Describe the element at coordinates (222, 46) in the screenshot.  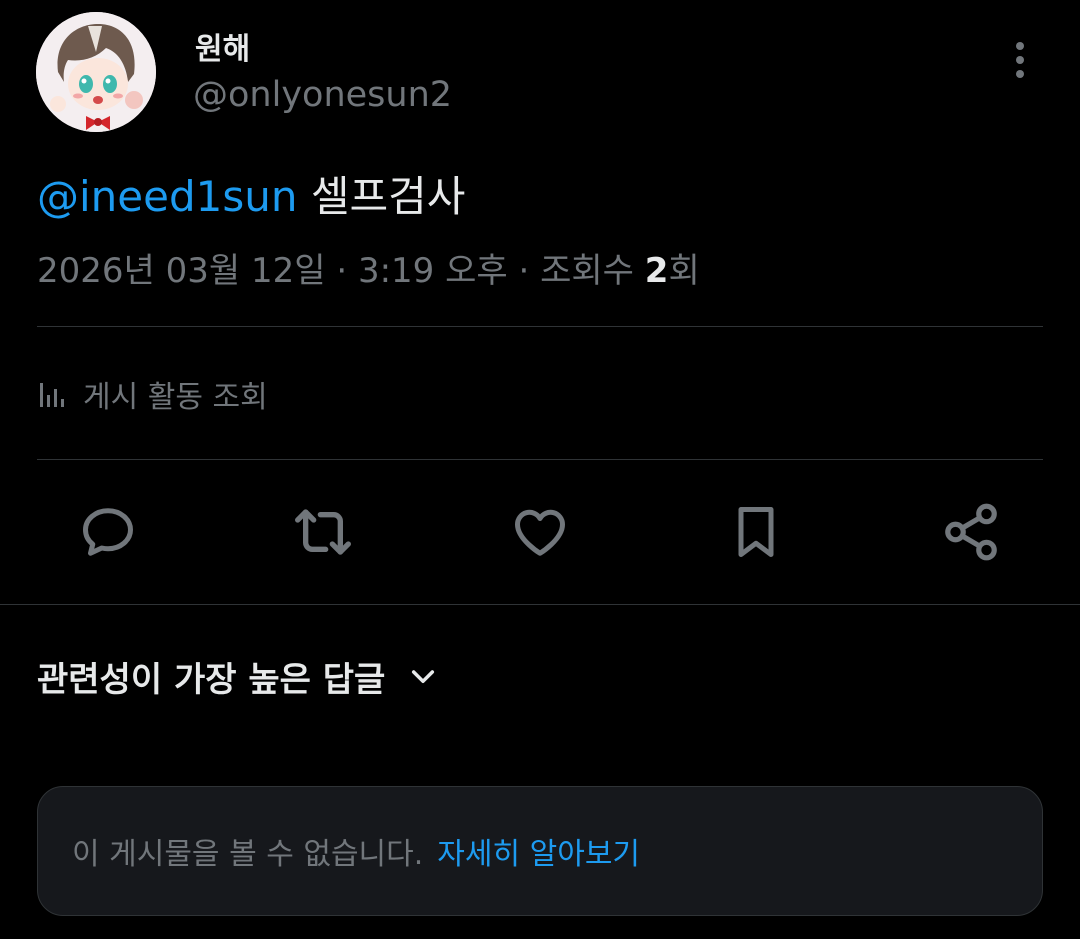
I see `display-name: 원해` at that location.